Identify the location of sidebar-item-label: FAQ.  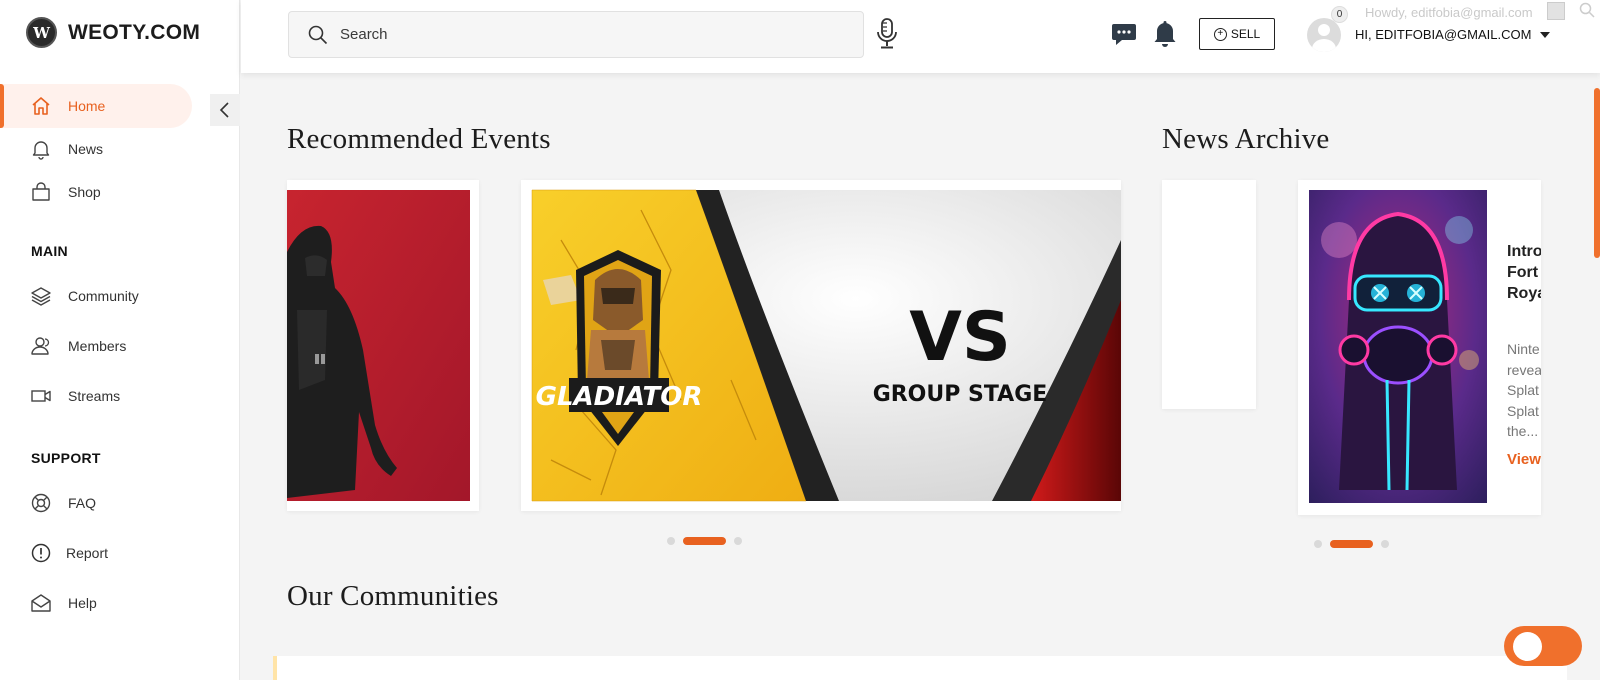
(82, 503).